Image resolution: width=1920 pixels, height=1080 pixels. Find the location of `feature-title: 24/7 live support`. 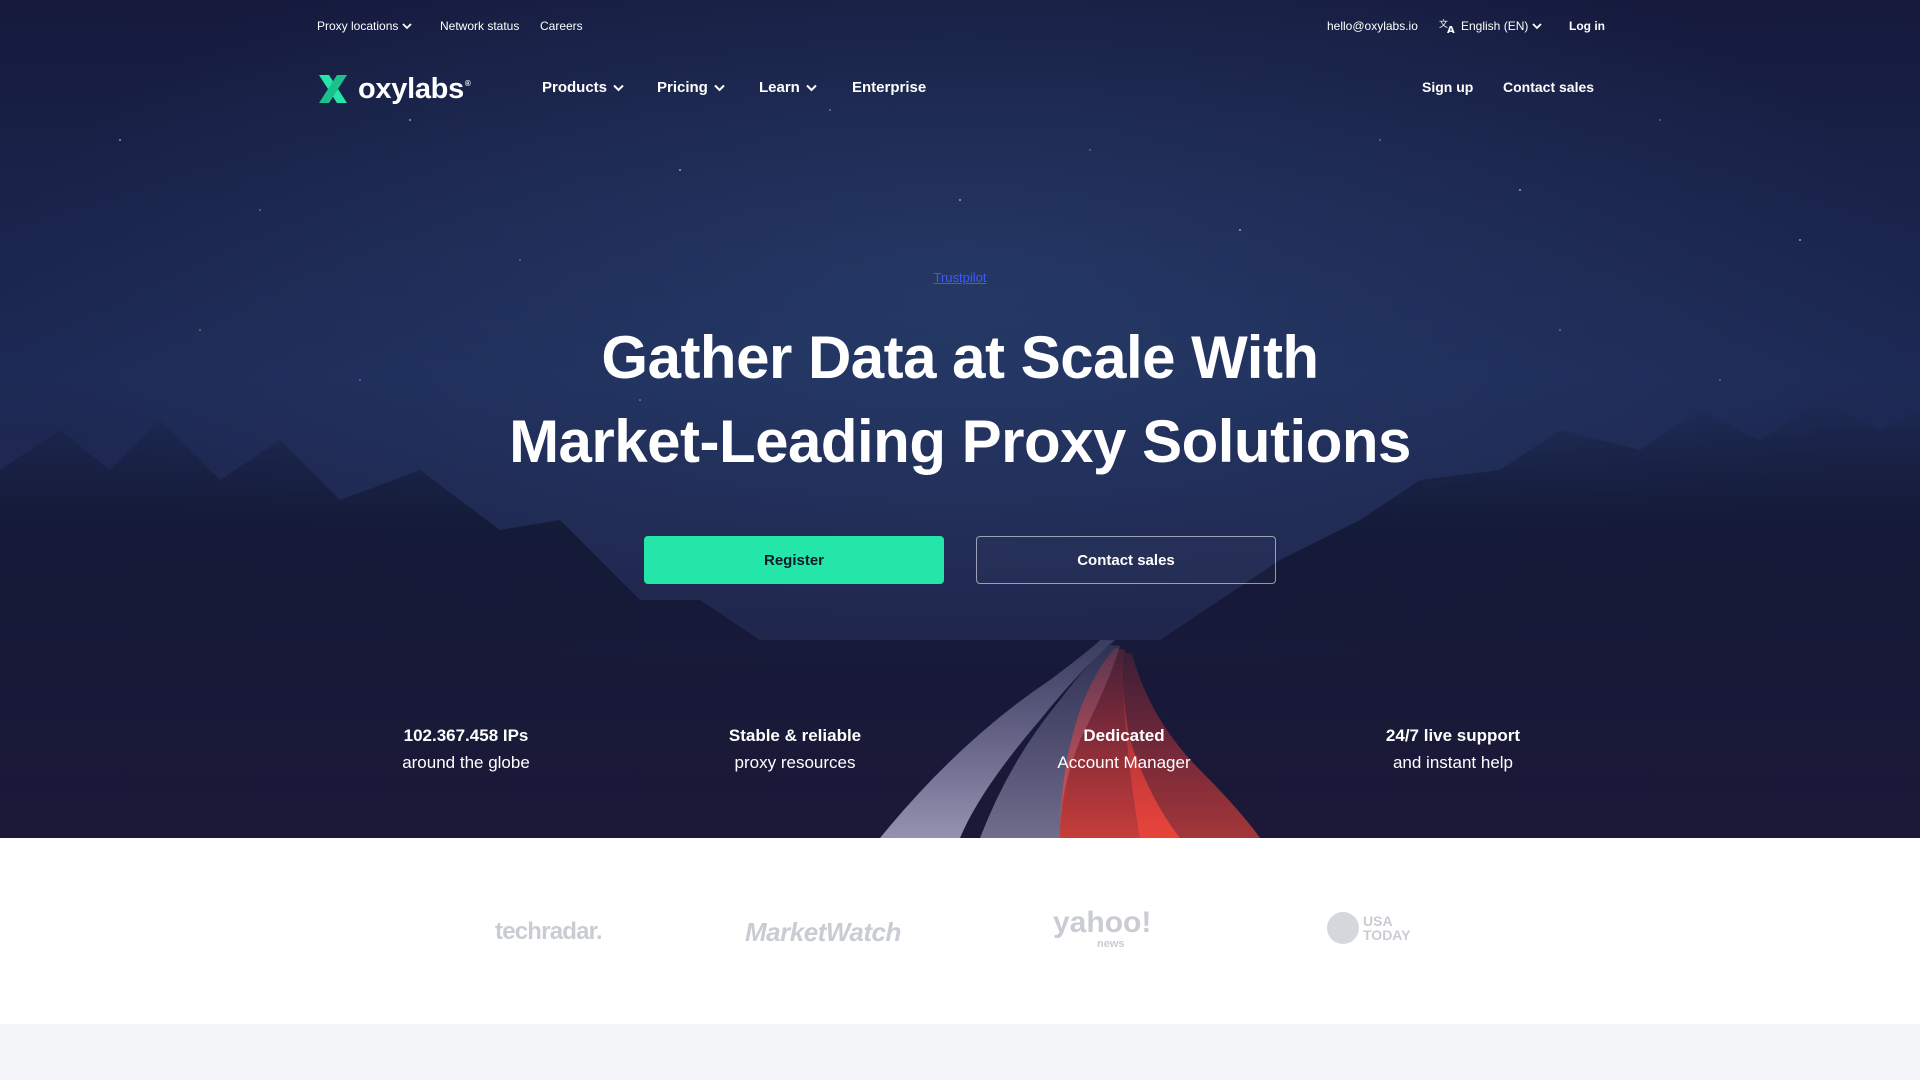

feature-title: 24/7 live support is located at coordinates (1453, 735).